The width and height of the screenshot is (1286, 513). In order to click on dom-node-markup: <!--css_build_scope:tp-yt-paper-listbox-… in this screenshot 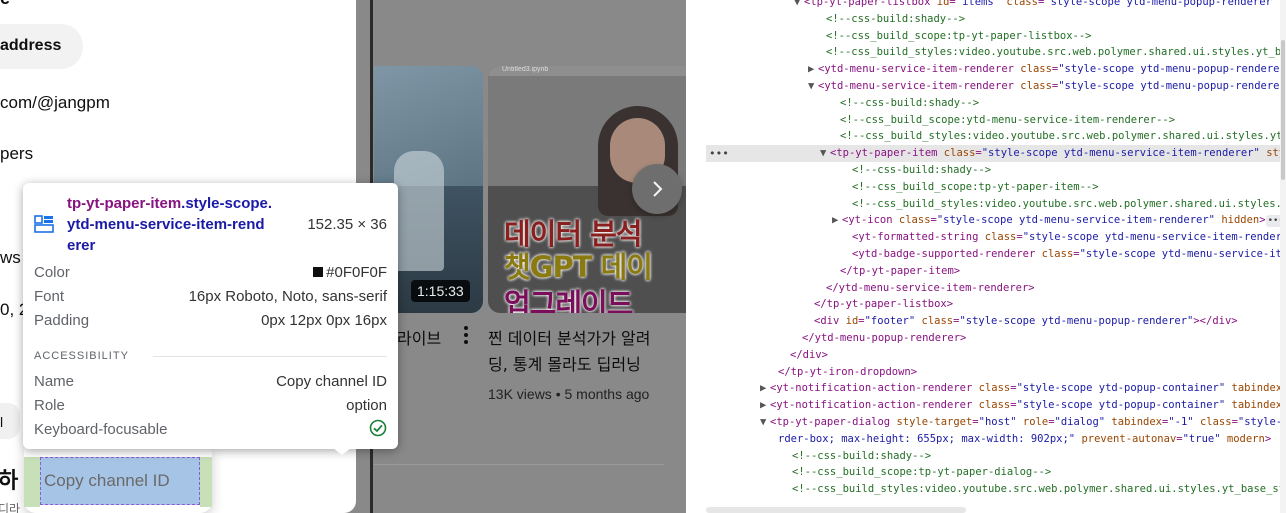, I will do `click(959, 35)`.